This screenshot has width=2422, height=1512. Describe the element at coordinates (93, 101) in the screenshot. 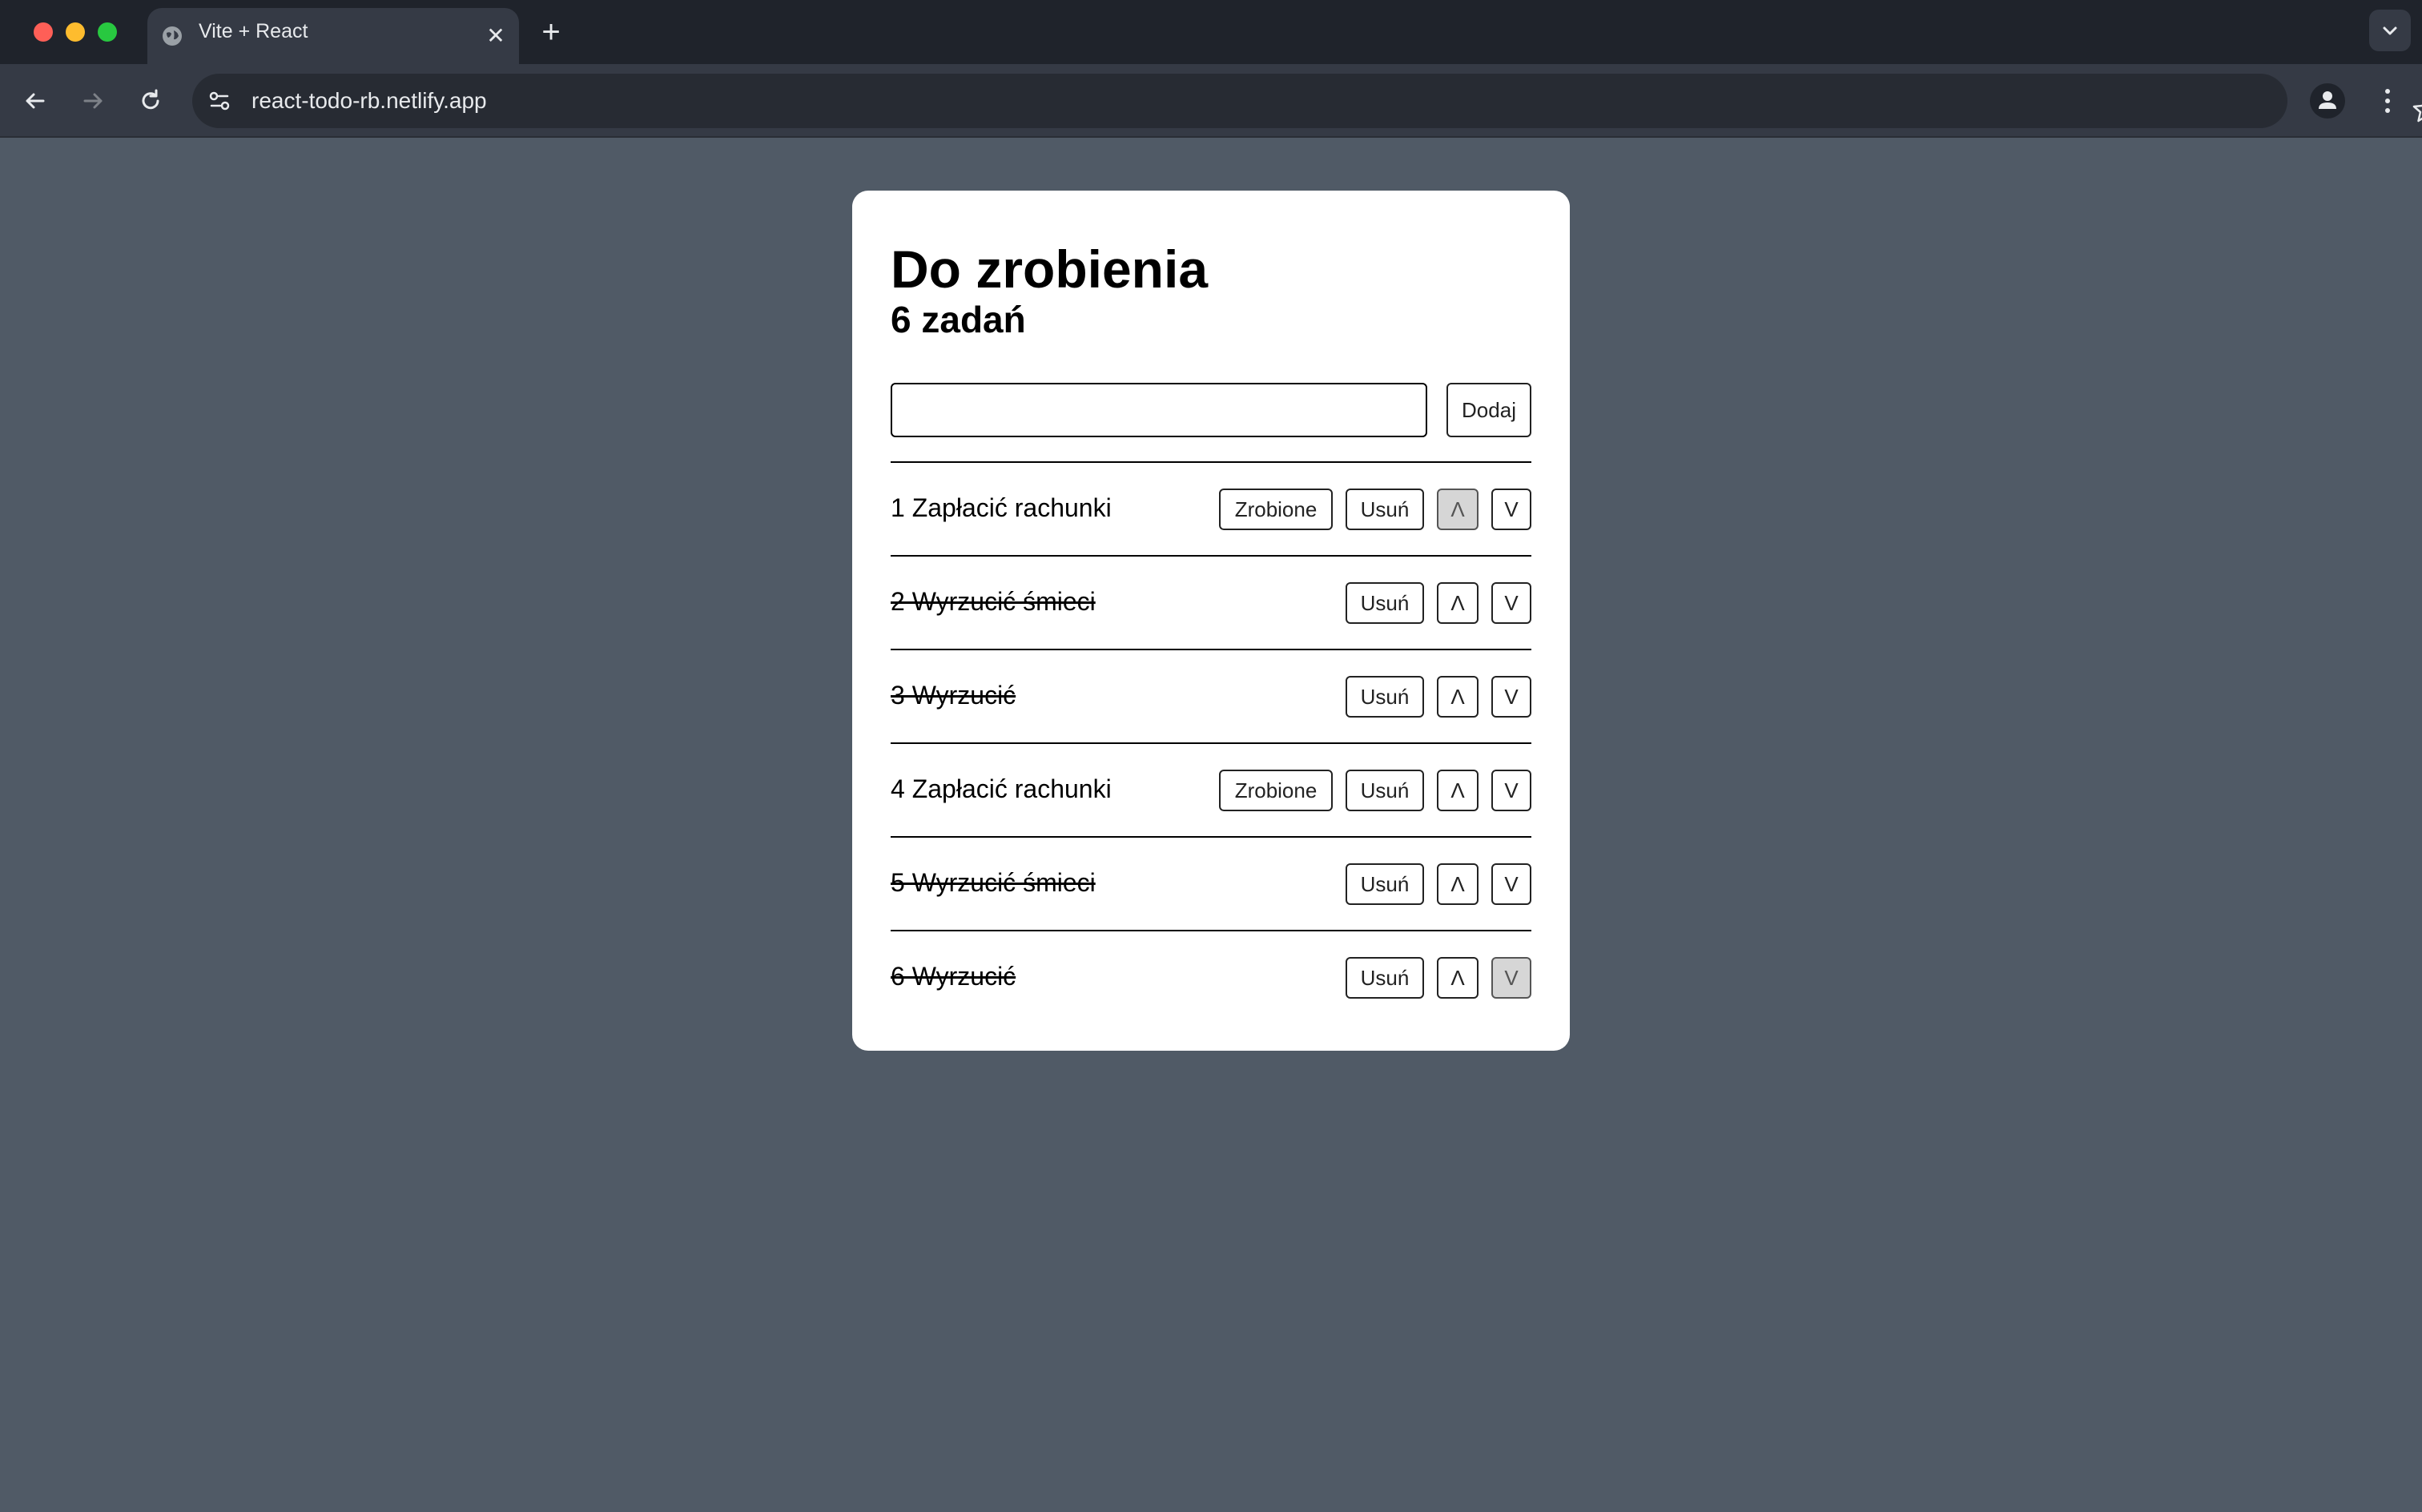

I see `forward-arrow-icon` at that location.